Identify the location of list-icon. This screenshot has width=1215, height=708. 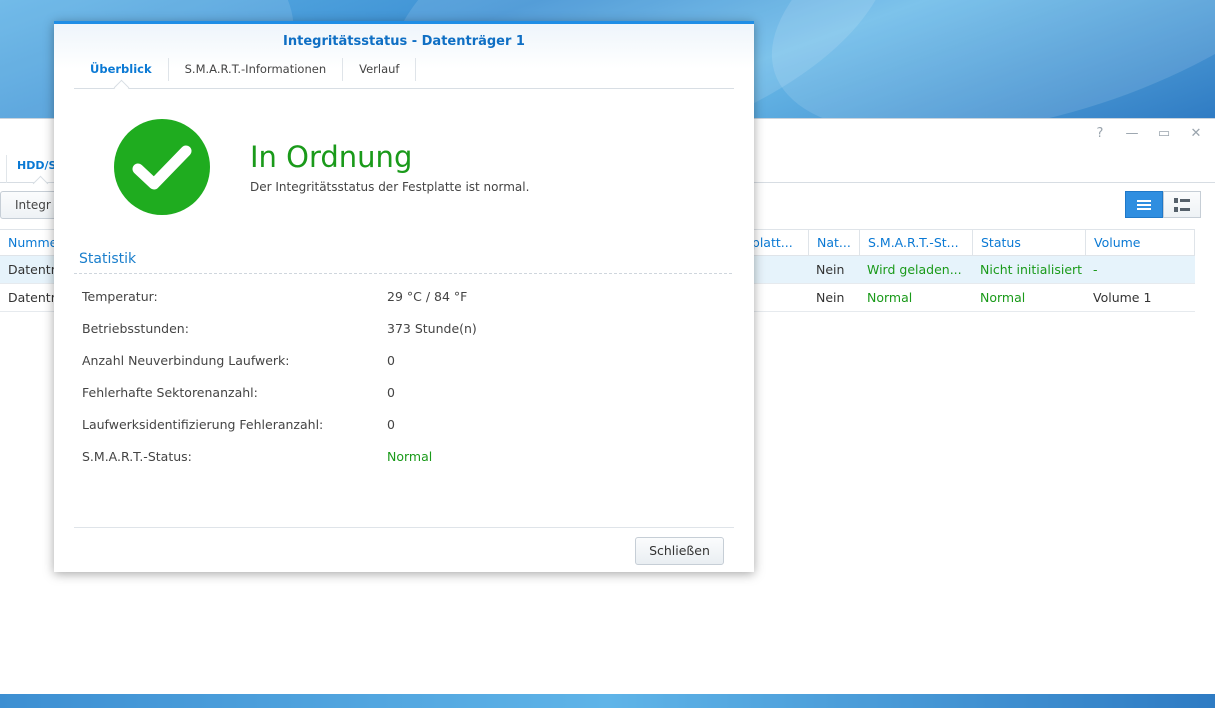
(1144, 204).